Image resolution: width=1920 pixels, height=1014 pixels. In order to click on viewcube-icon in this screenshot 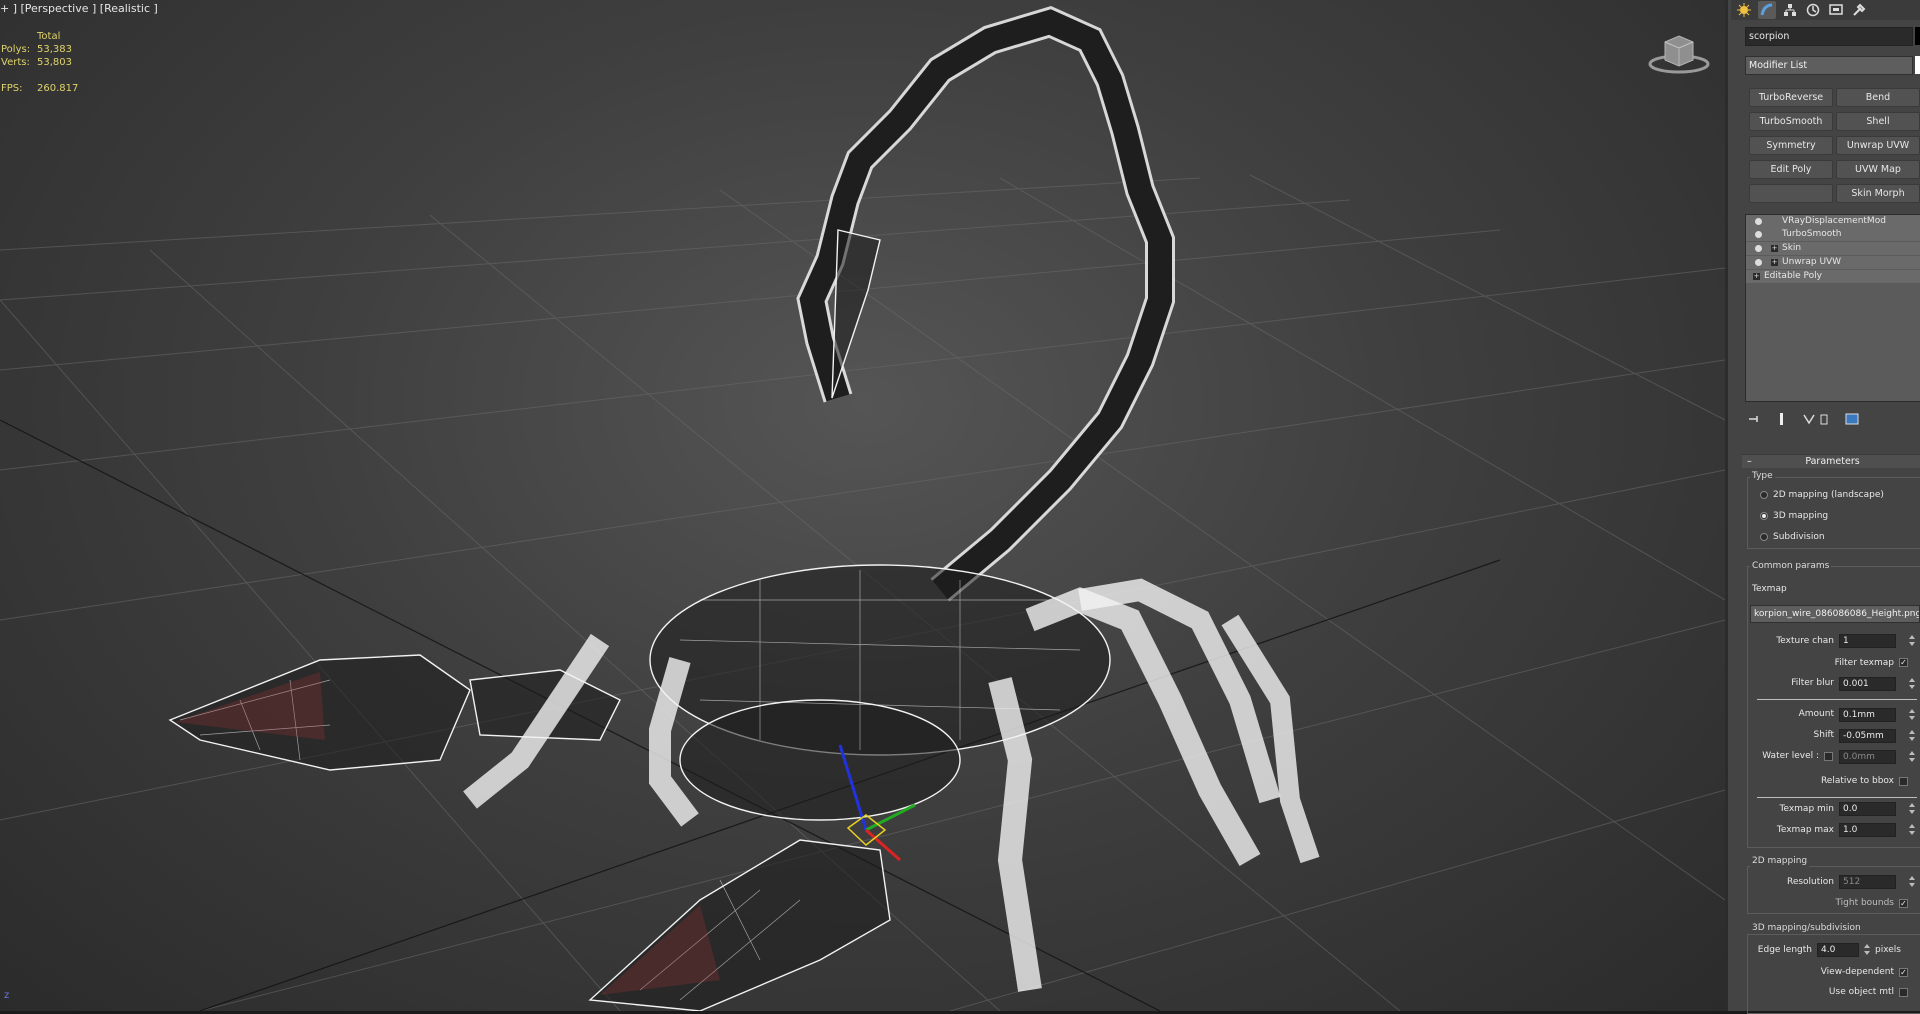, I will do `click(1679, 52)`.